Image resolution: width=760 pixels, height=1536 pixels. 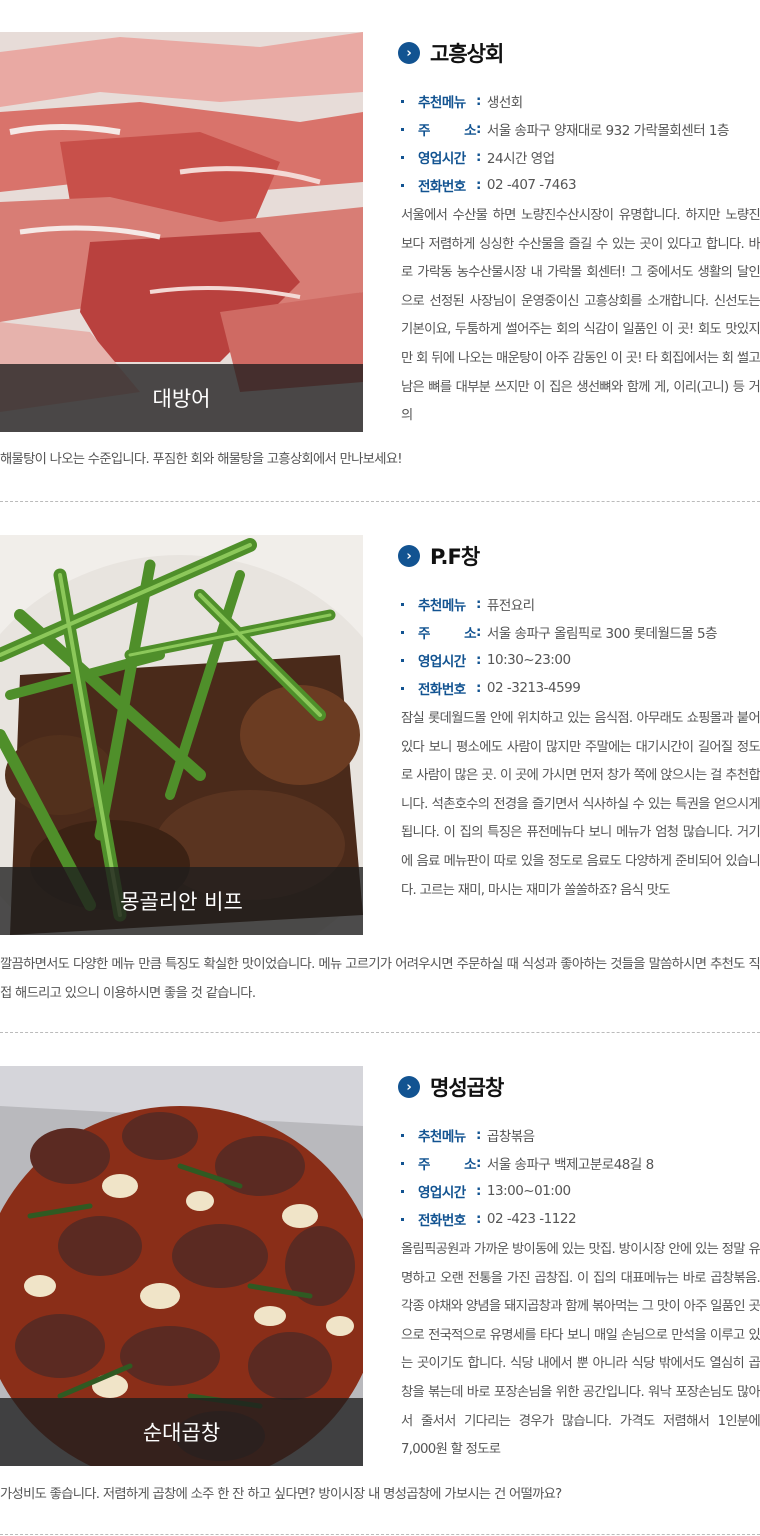 I want to click on food-photo: 몽골리안 비프, so click(x=181, y=735).